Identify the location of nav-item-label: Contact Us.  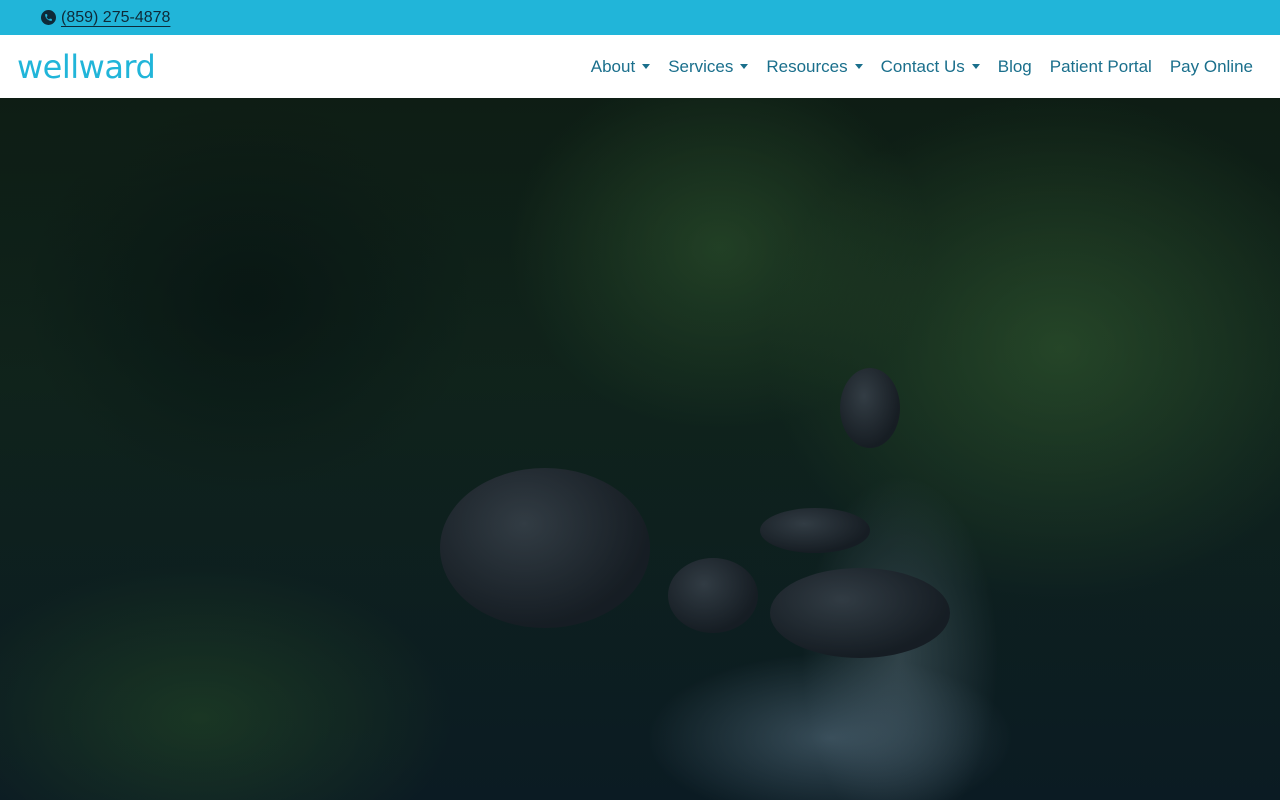
(922, 66).